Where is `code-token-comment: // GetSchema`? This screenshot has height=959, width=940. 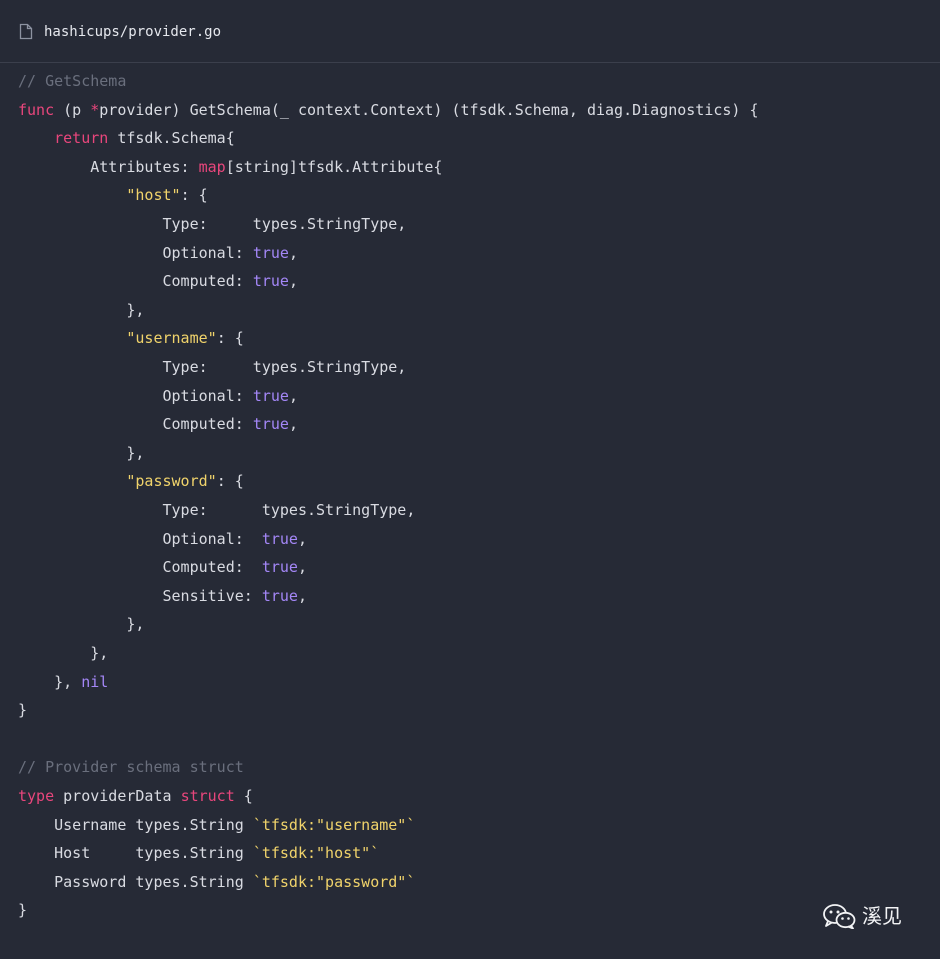
code-token-comment: // GetSchema is located at coordinates (72, 81).